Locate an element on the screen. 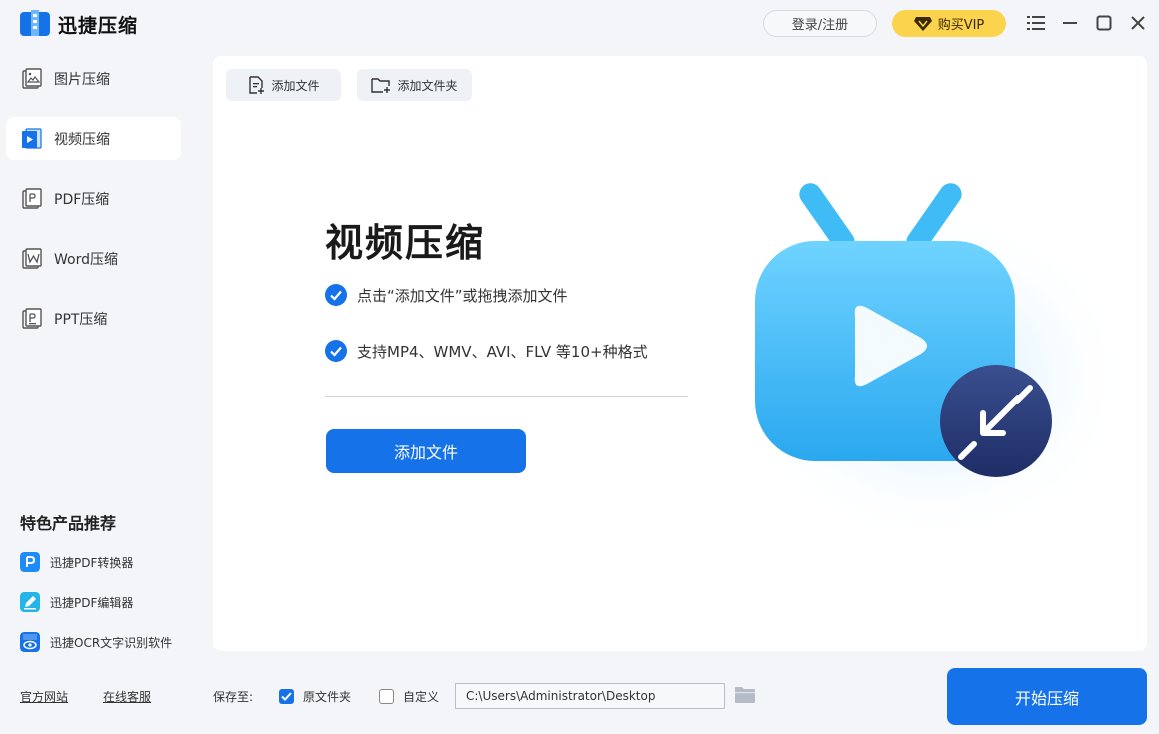  buy-vip-button: 购买VIP is located at coordinates (949, 23).